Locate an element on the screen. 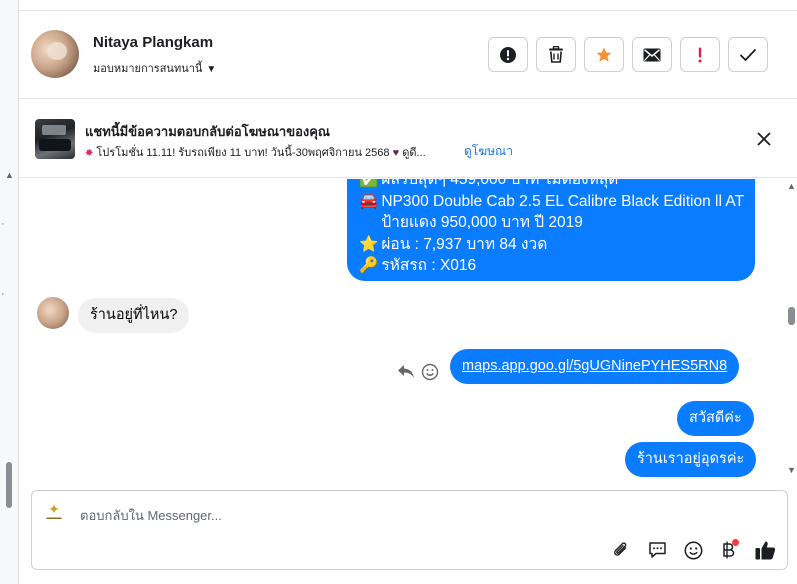 The width and height of the screenshot is (797, 584). follow-up-button is located at coordinates (700, 54).